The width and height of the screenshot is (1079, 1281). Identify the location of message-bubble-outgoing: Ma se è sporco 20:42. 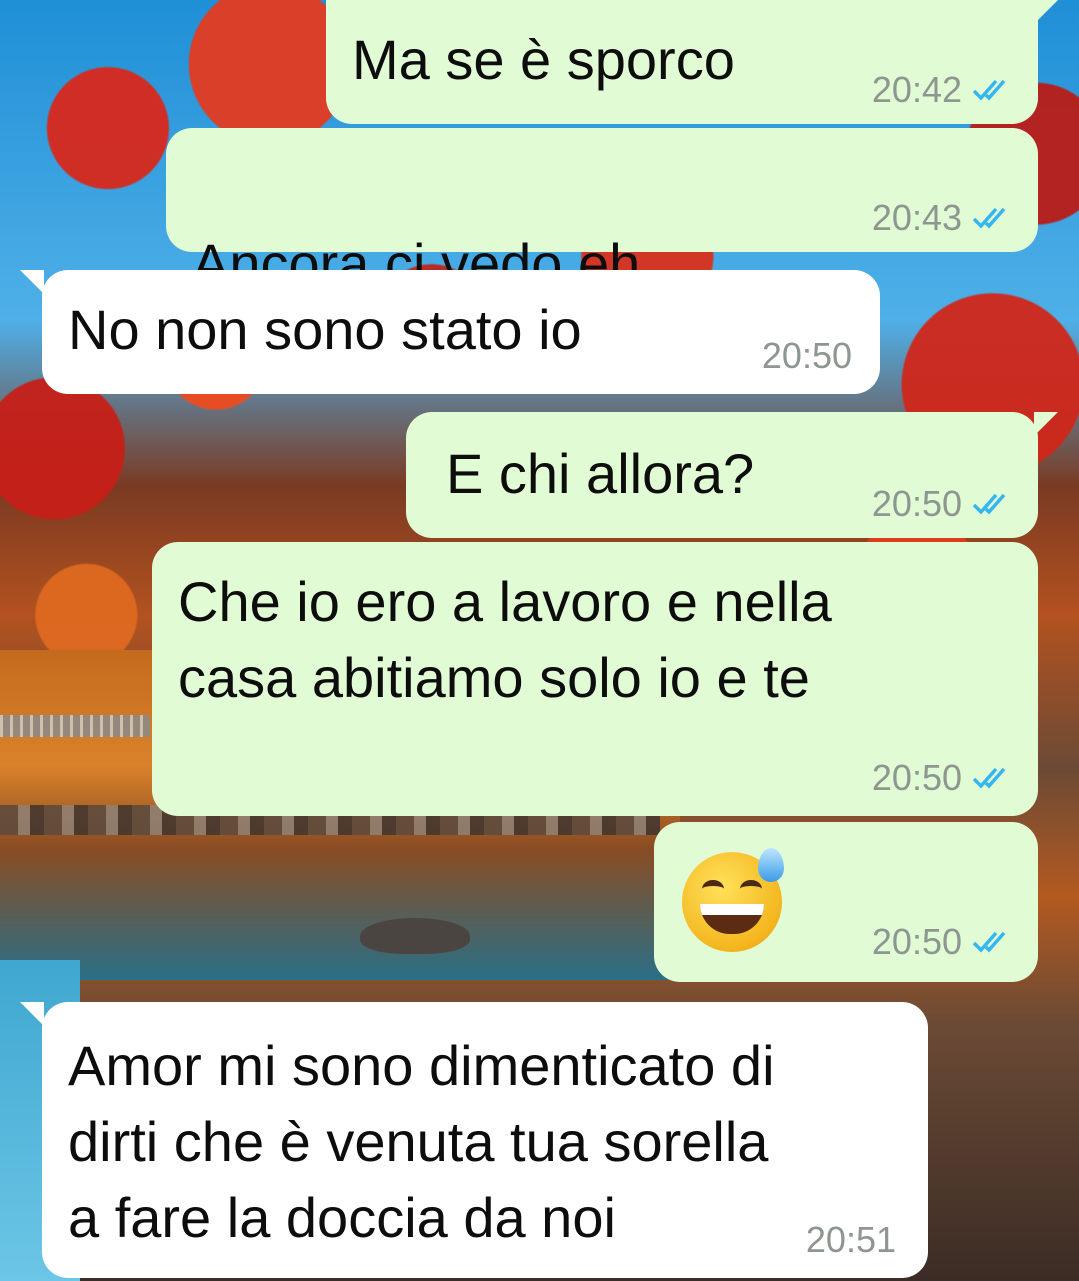
(682, 62).